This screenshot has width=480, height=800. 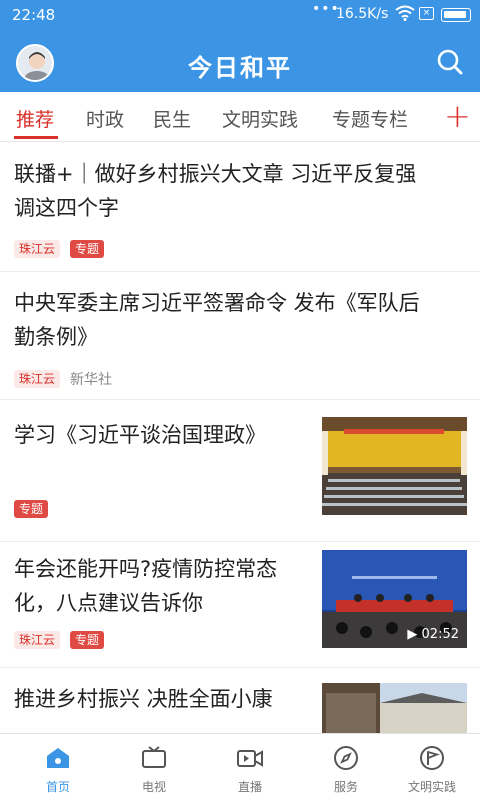 I want to click on status-network-speed: 16.5K/s, so click(x=362, y=14).